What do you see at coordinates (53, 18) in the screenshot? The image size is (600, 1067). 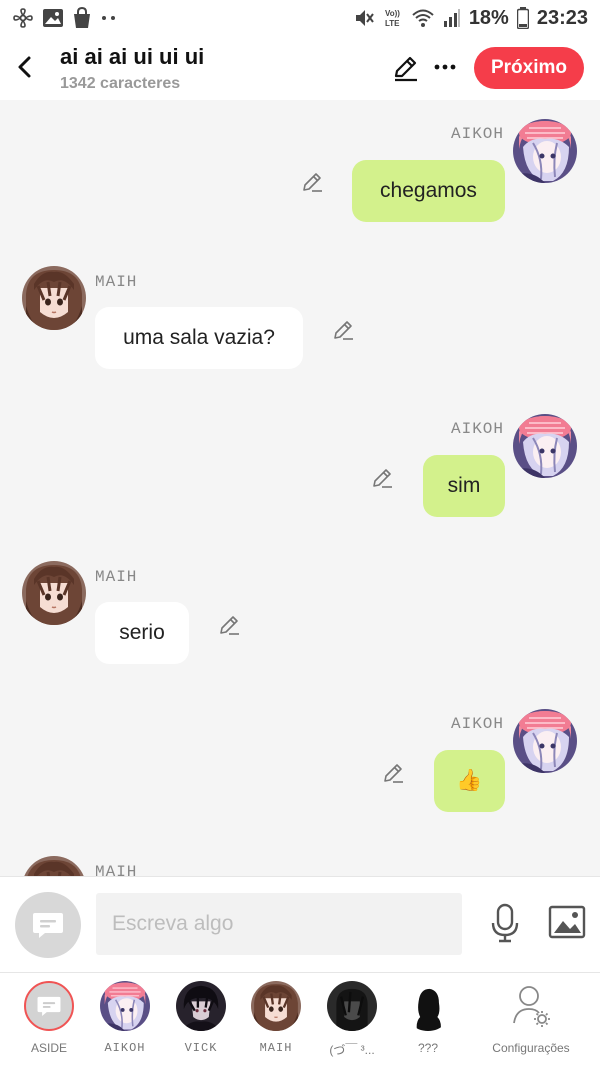 I see `gallery-icon` at bounding box center [53, 18].